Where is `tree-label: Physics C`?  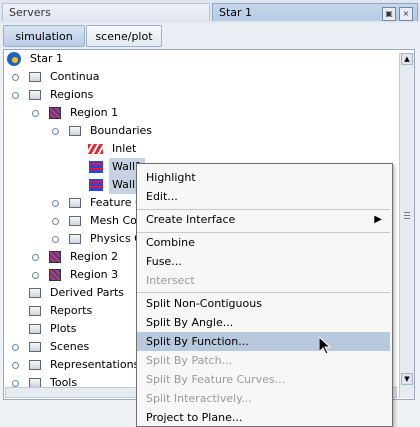
tree-label: Physics C is located at coordinates (116, 238).